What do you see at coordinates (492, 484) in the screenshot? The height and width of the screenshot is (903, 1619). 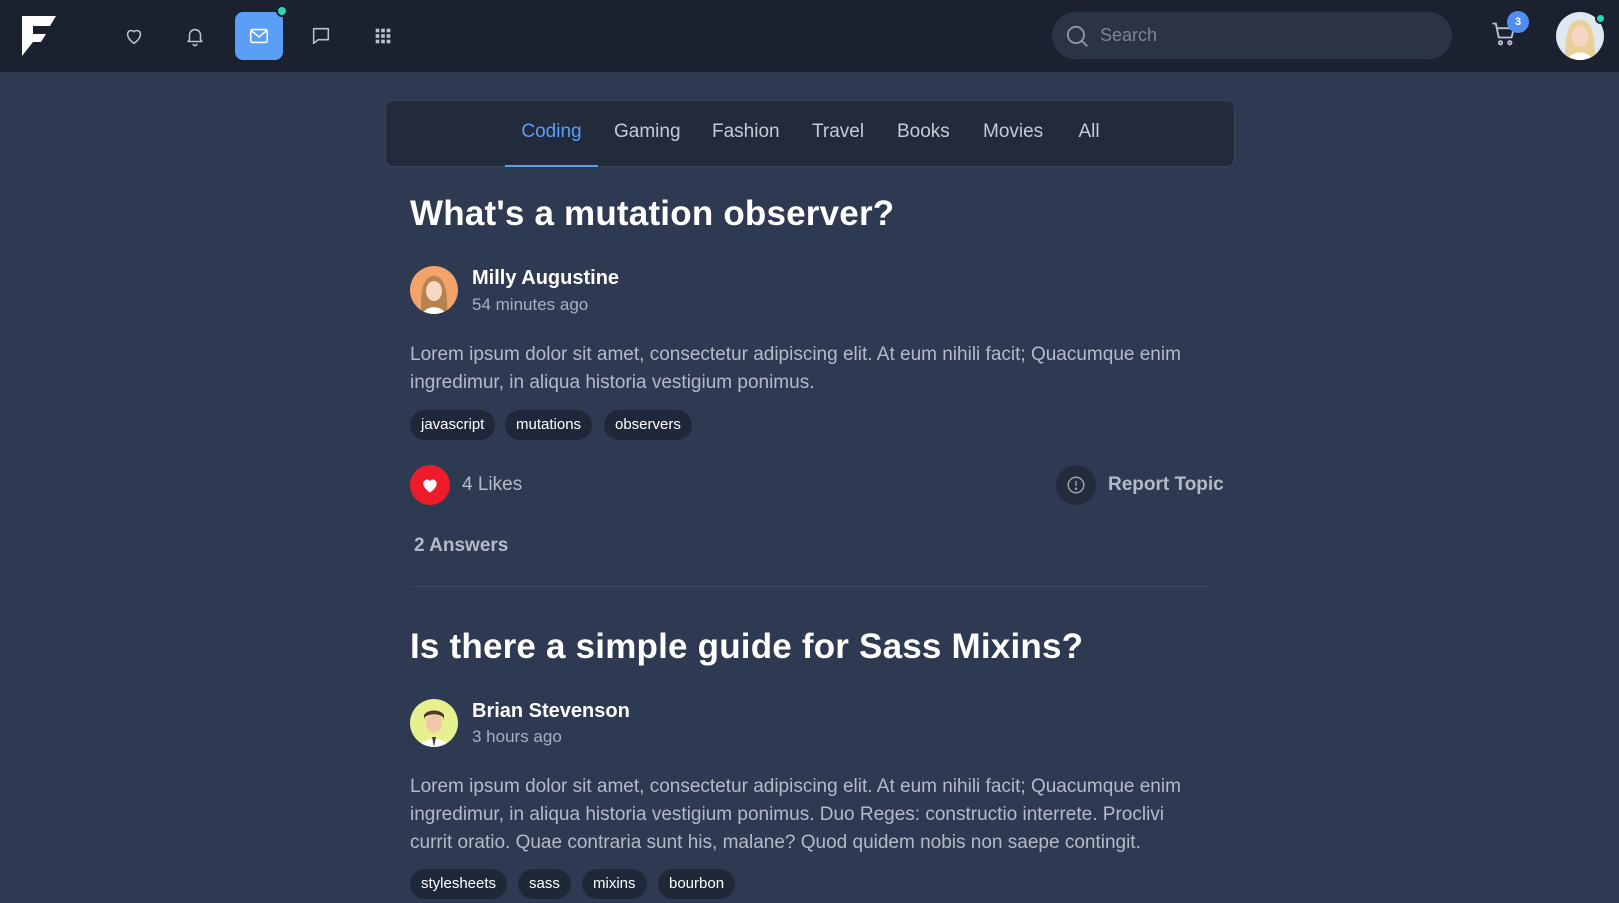 I see `likes-count: 4 Likes` at bounding box center [492, 484].